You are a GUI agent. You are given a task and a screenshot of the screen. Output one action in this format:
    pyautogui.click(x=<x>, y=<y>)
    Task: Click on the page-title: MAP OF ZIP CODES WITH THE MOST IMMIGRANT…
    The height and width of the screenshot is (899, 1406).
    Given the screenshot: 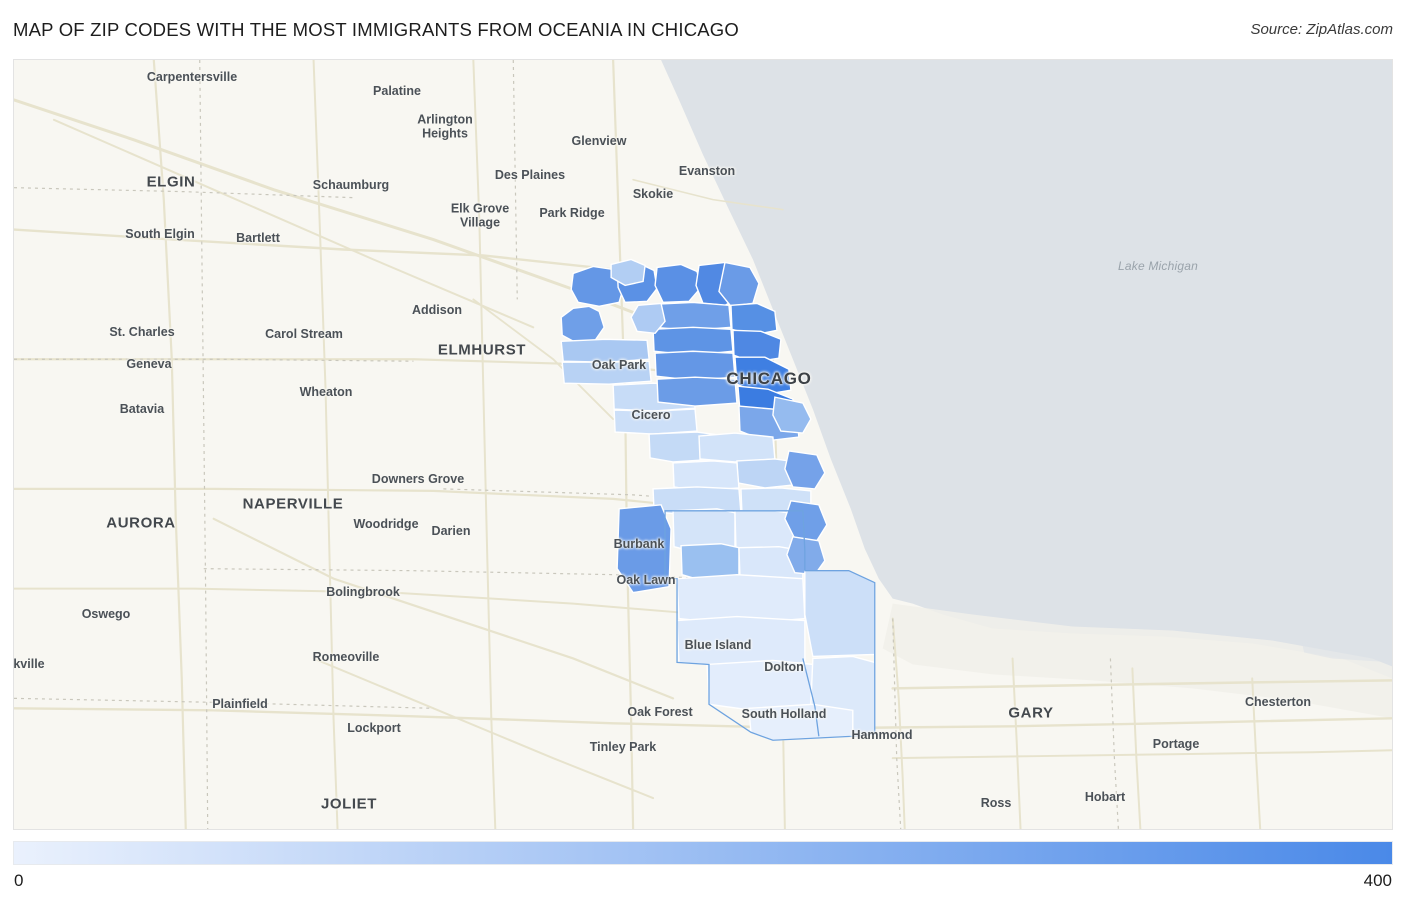 What is the action you would take?
    pyautogui.click(x=376, y=29)
    